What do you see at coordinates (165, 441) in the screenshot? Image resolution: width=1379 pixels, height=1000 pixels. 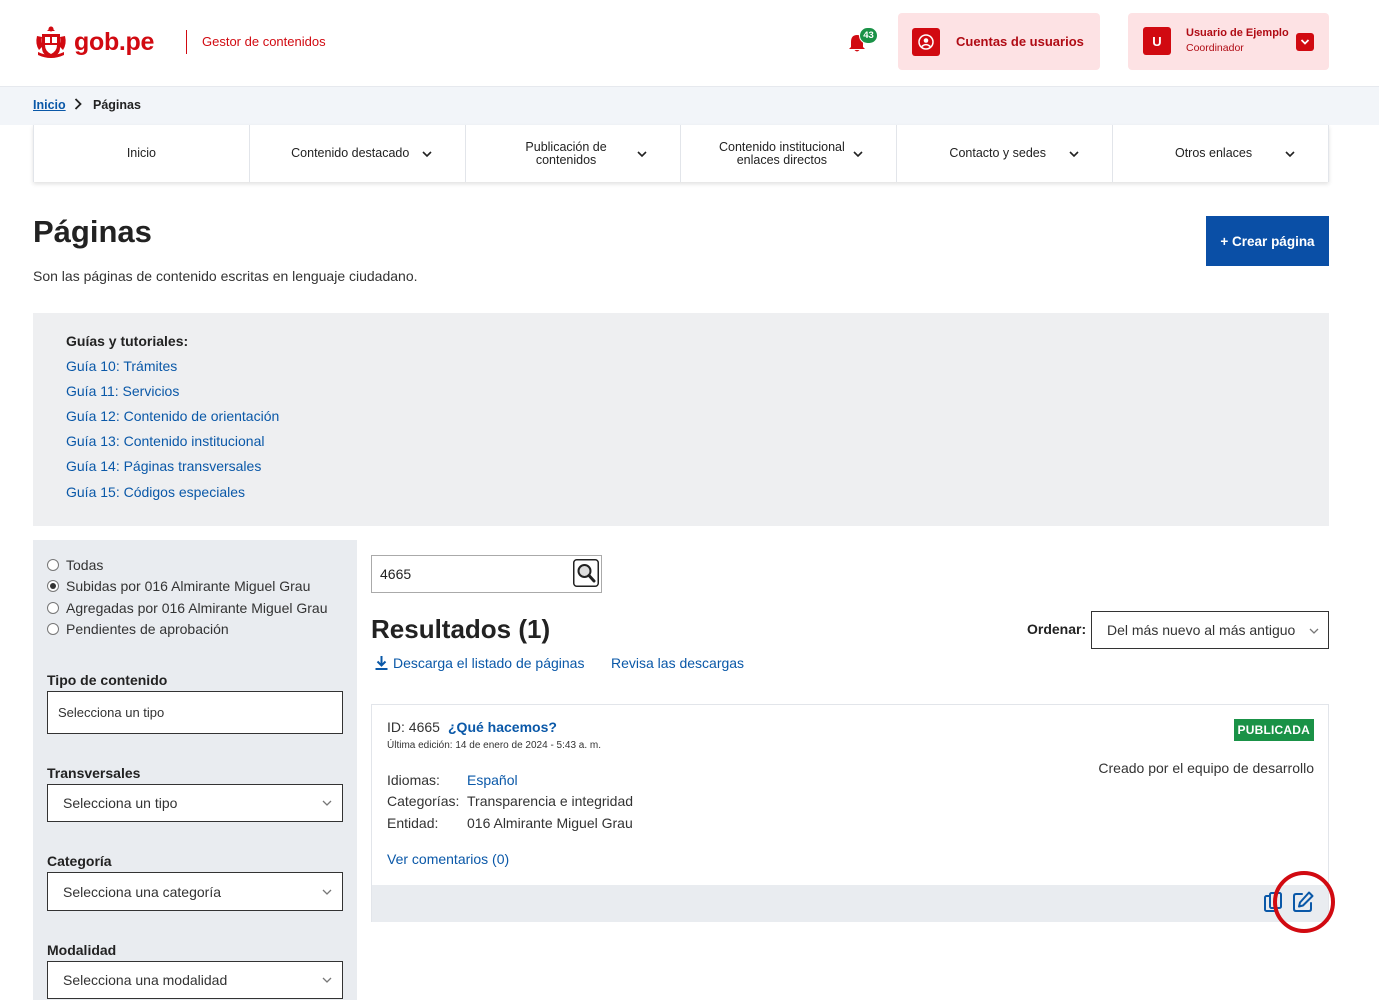 I see `guide-link: Guía 13: Contenido institucional` at bounding box center [165, 441].